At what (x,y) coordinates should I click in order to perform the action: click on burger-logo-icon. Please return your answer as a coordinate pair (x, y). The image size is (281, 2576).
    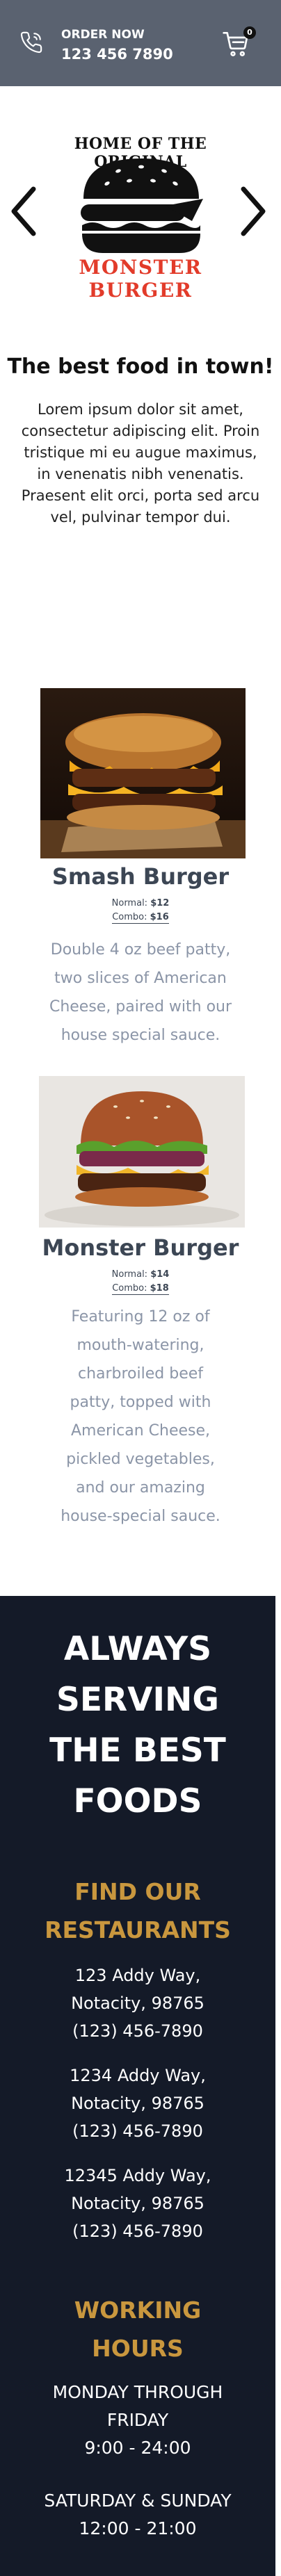
    Looking at the image, I should click on (142, 205).